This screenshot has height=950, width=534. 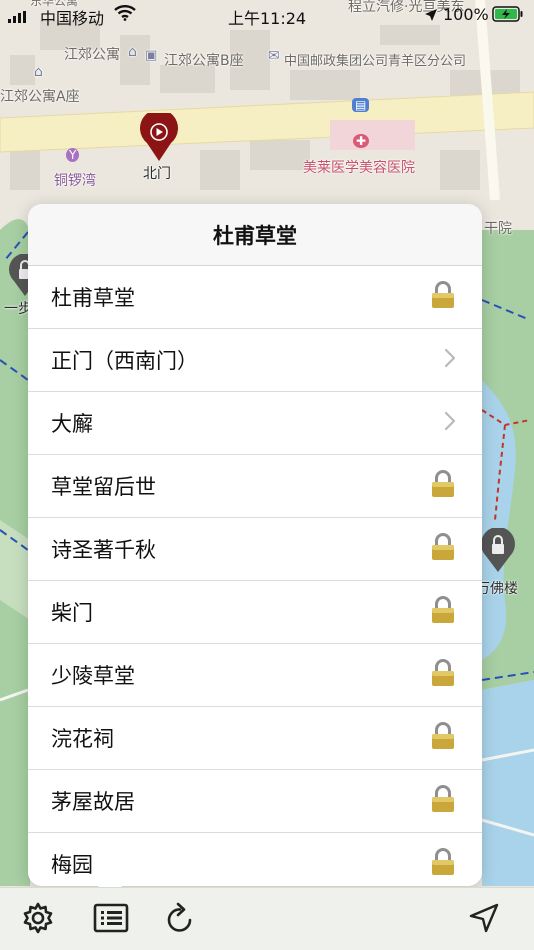 I want to click on refresh-button, so click(x=180, y=918).